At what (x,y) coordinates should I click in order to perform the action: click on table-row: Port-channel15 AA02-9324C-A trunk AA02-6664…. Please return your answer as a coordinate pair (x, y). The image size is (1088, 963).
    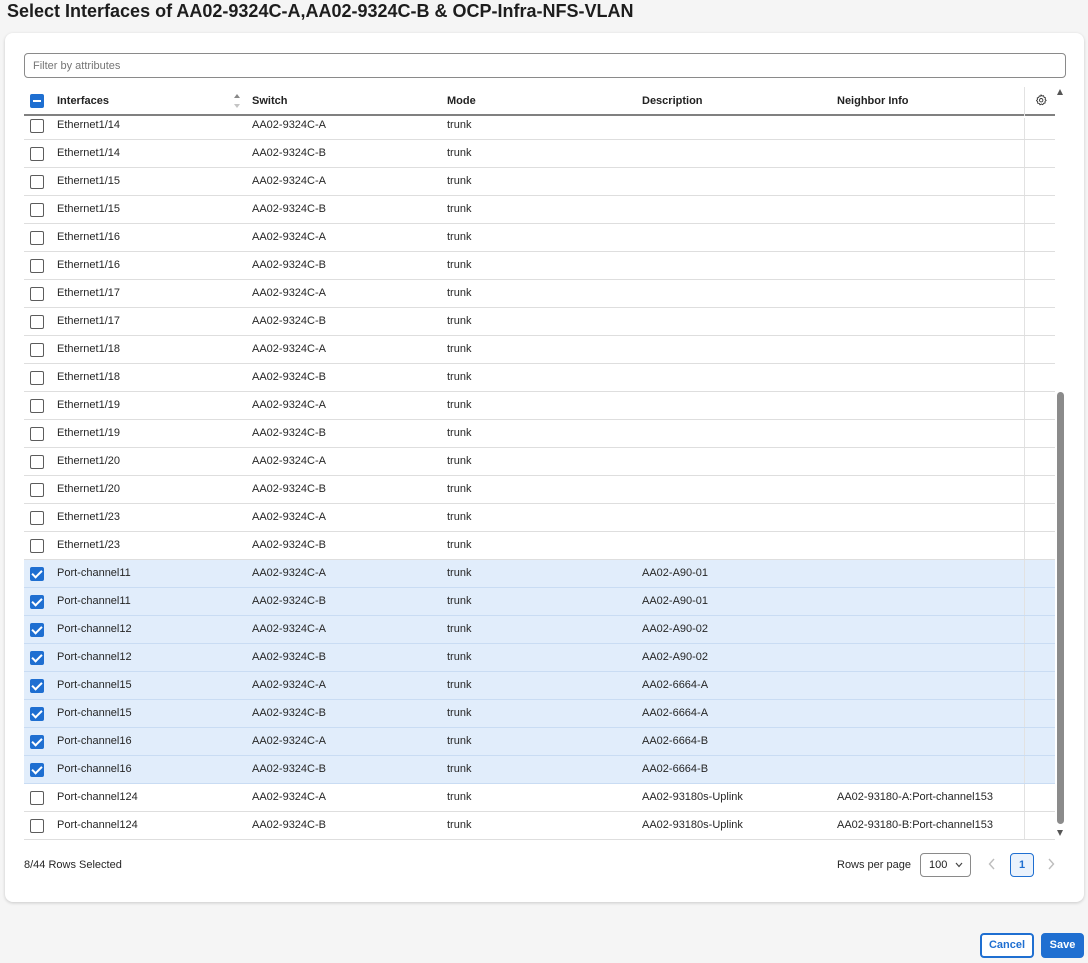
    Looking at the image, I should click on (539, 686).